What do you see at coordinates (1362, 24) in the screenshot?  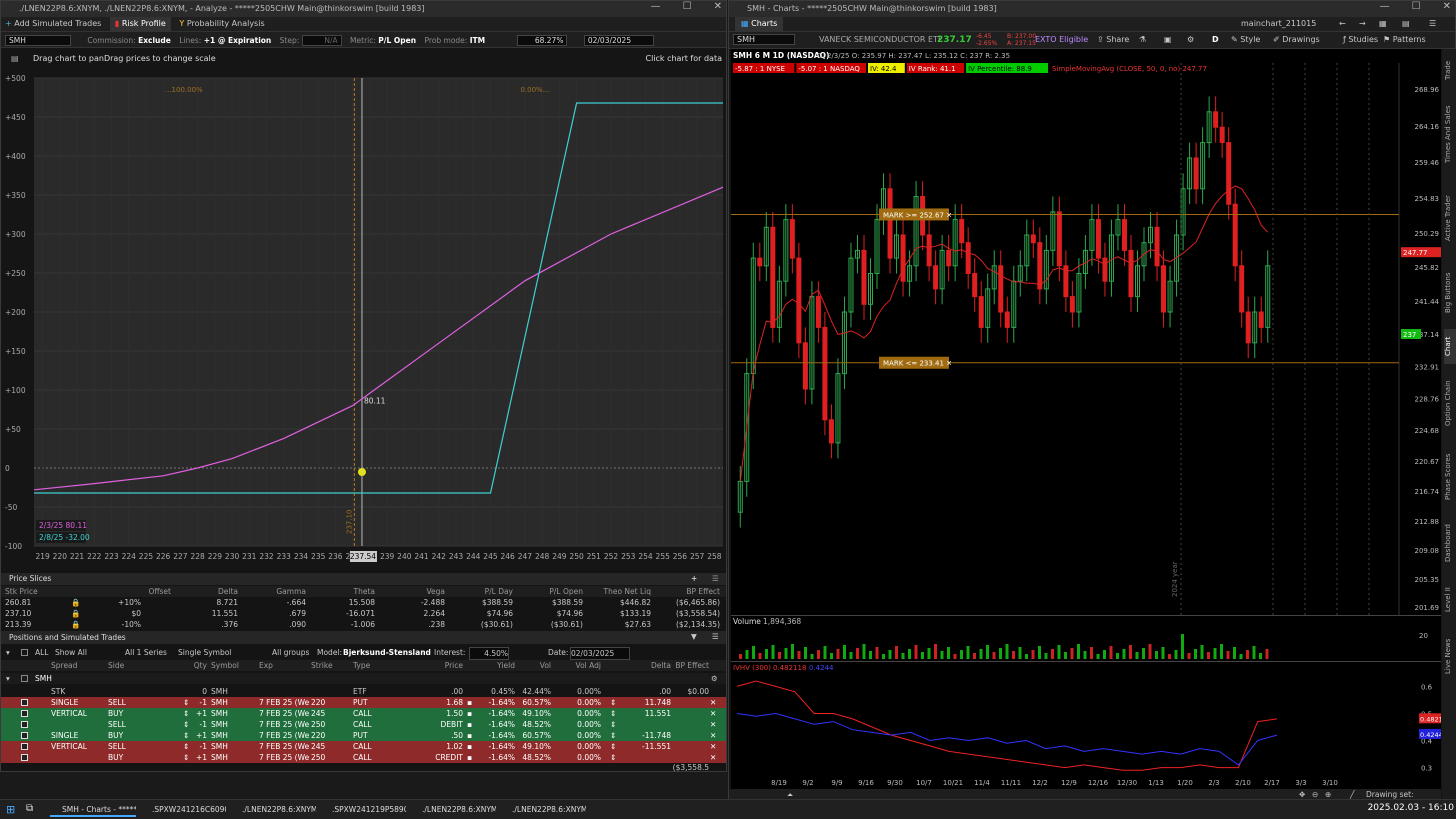 I see `forward-icon: →` at bounding box center [1362, 24].